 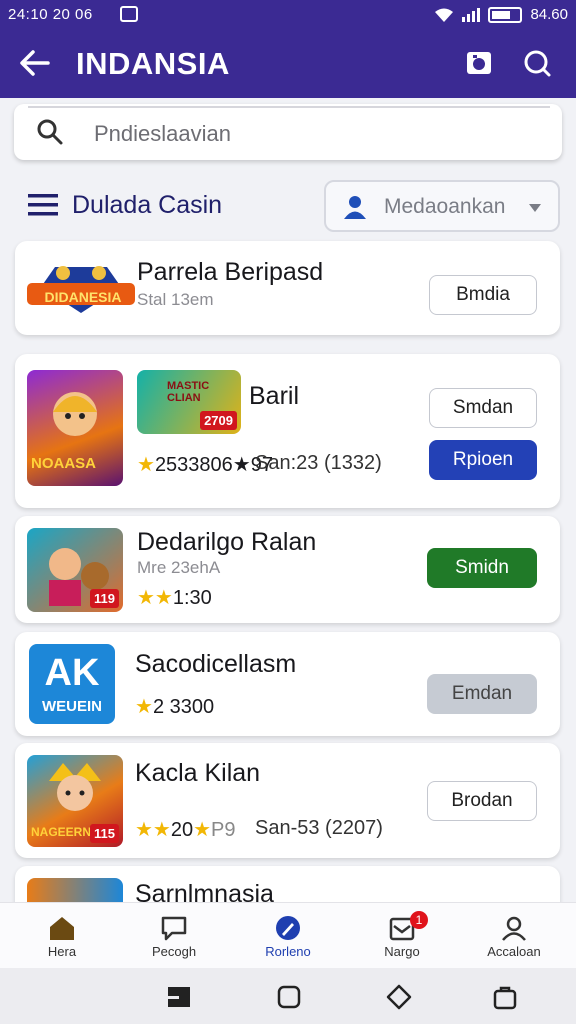 What do you see at coordinates (482, 801) in the screenshot?
I see `open-button: Brodan` at bounding box center [482, 801].